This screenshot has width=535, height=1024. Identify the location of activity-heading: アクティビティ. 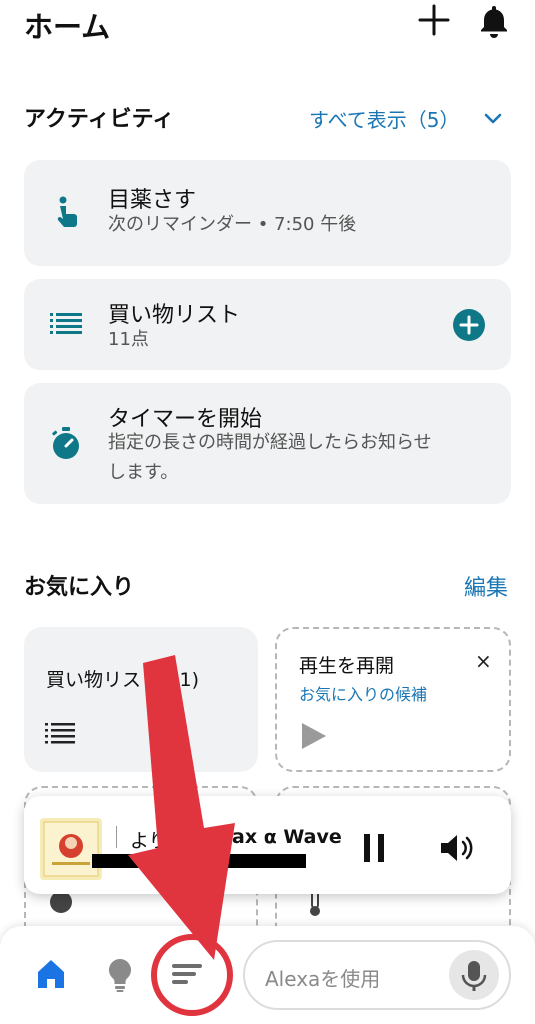
(99, 119).